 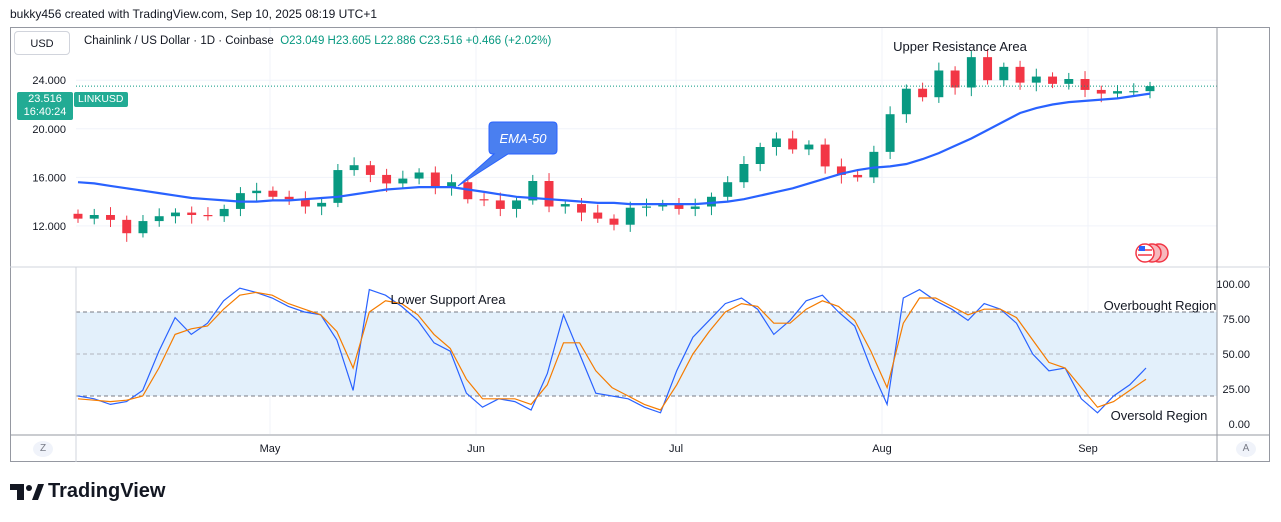 I want to click on price-tick-label: 20.000, so click(x=49, y=130).